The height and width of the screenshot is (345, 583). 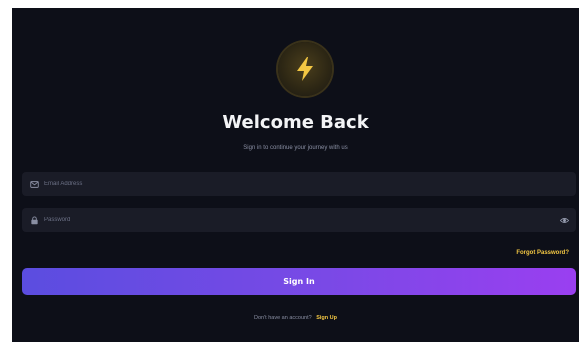 I want to click on sign-in-button: Sign In, so click(x=299, y=281).